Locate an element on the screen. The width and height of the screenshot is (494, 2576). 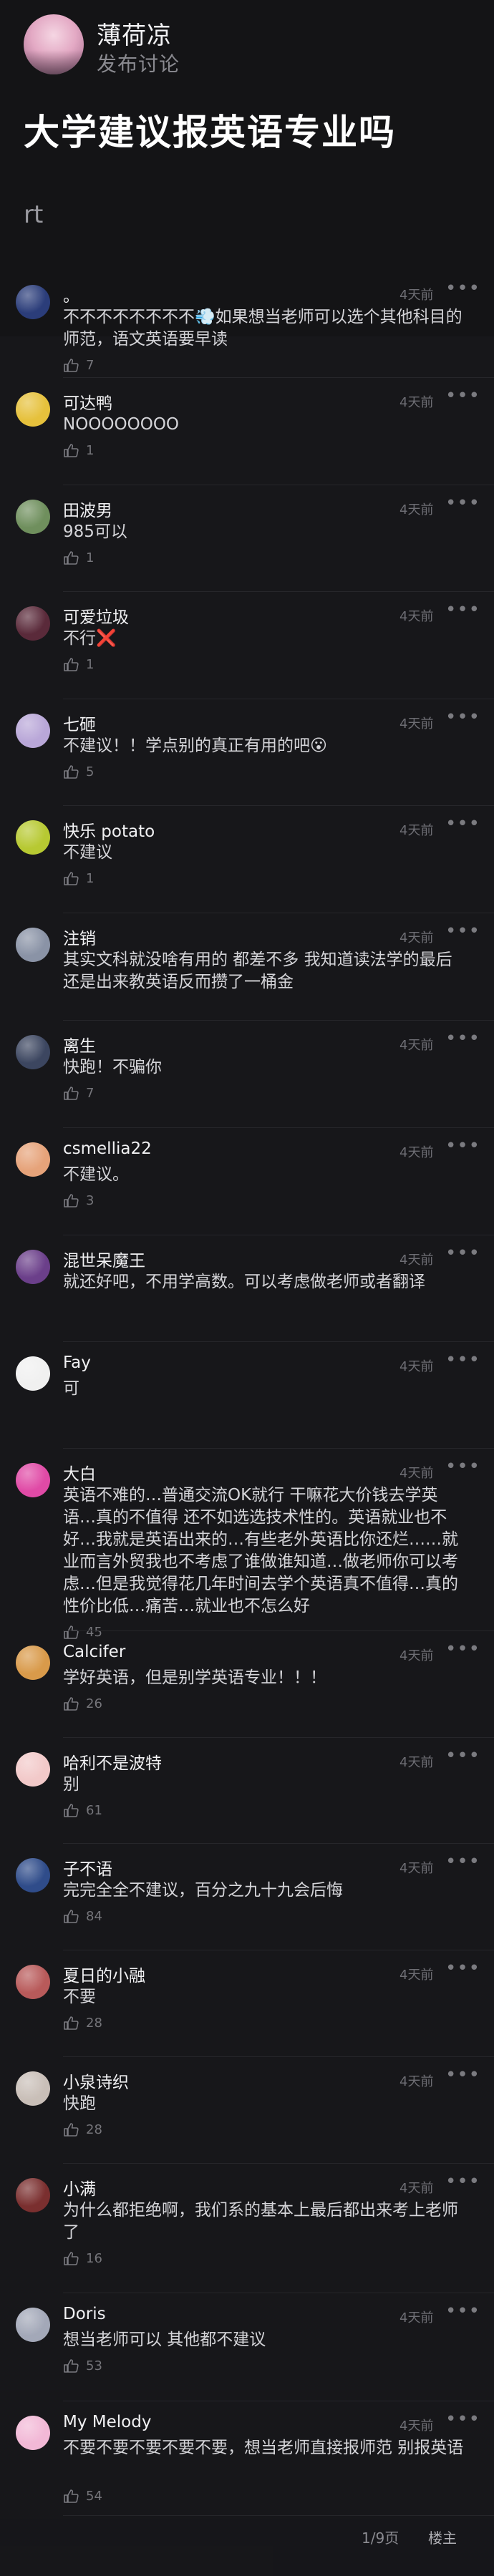
comment-item: 子不语 4天前 ••• 完完全全不建议，百分之九十九会后悔 84 is located at coordinates (247, 1897).